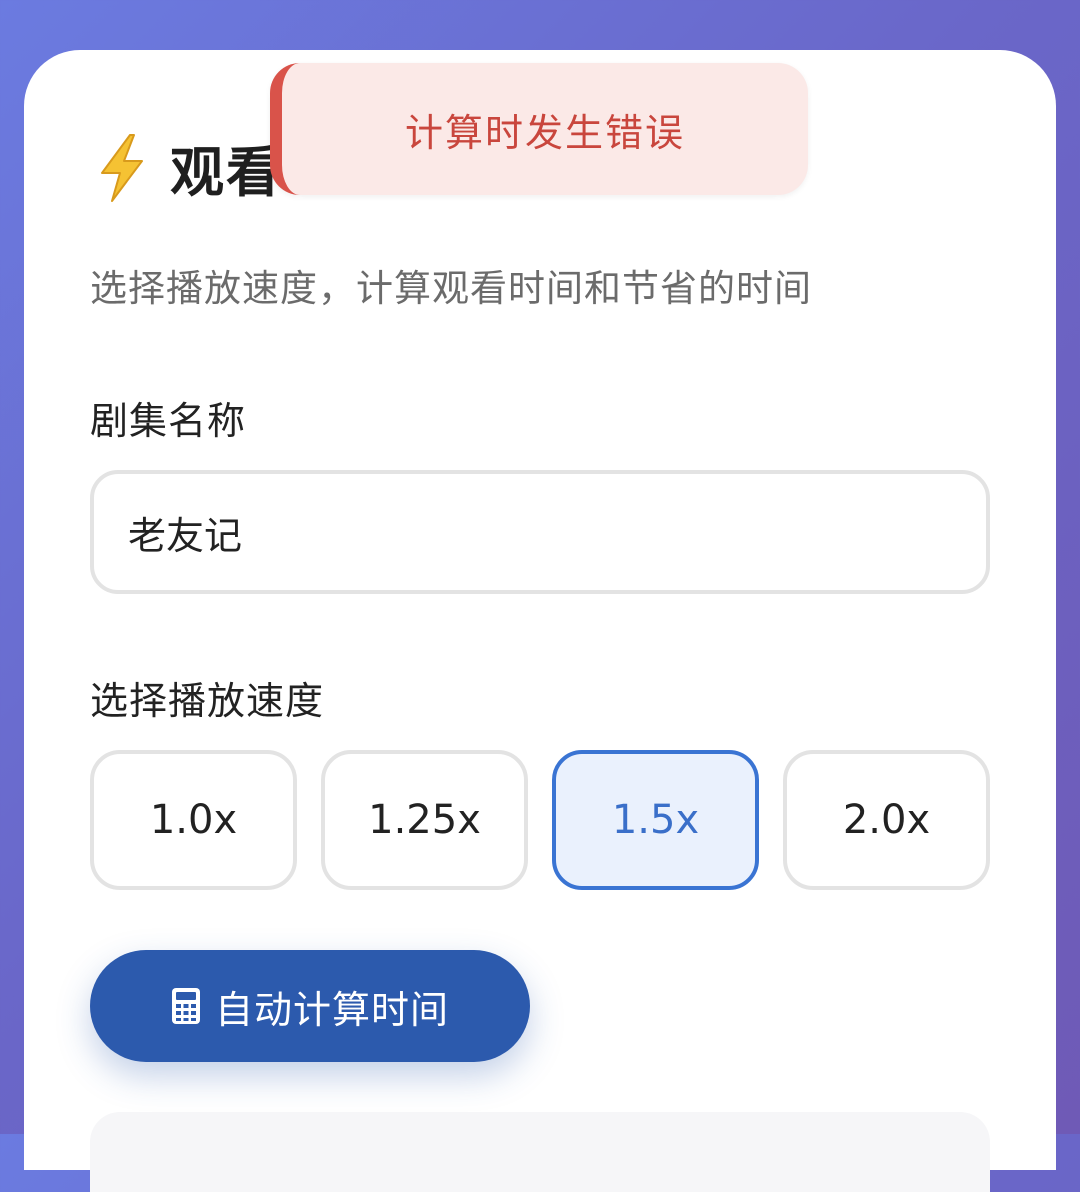  Describe the element at coordinates (540, 1152) in the screenshot. I see `result-panel` at that location.